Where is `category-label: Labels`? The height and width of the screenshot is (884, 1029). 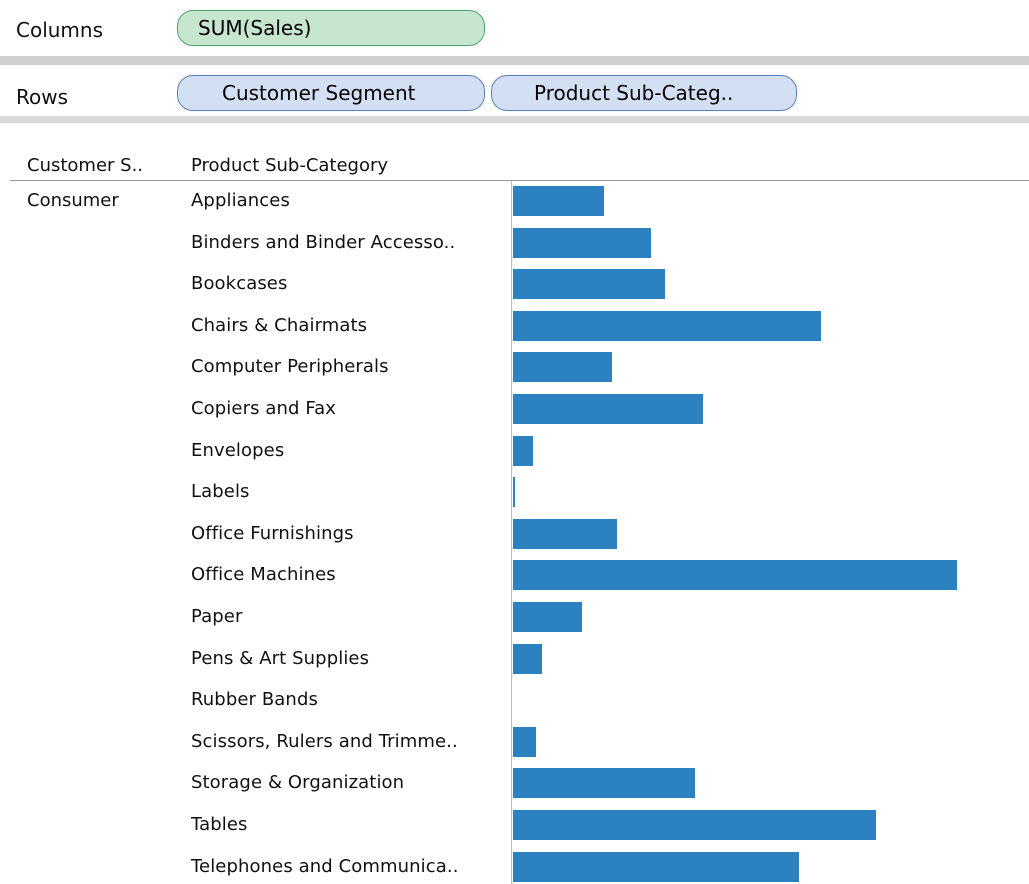 category-label: Labels is located at coordinates (220, 491).